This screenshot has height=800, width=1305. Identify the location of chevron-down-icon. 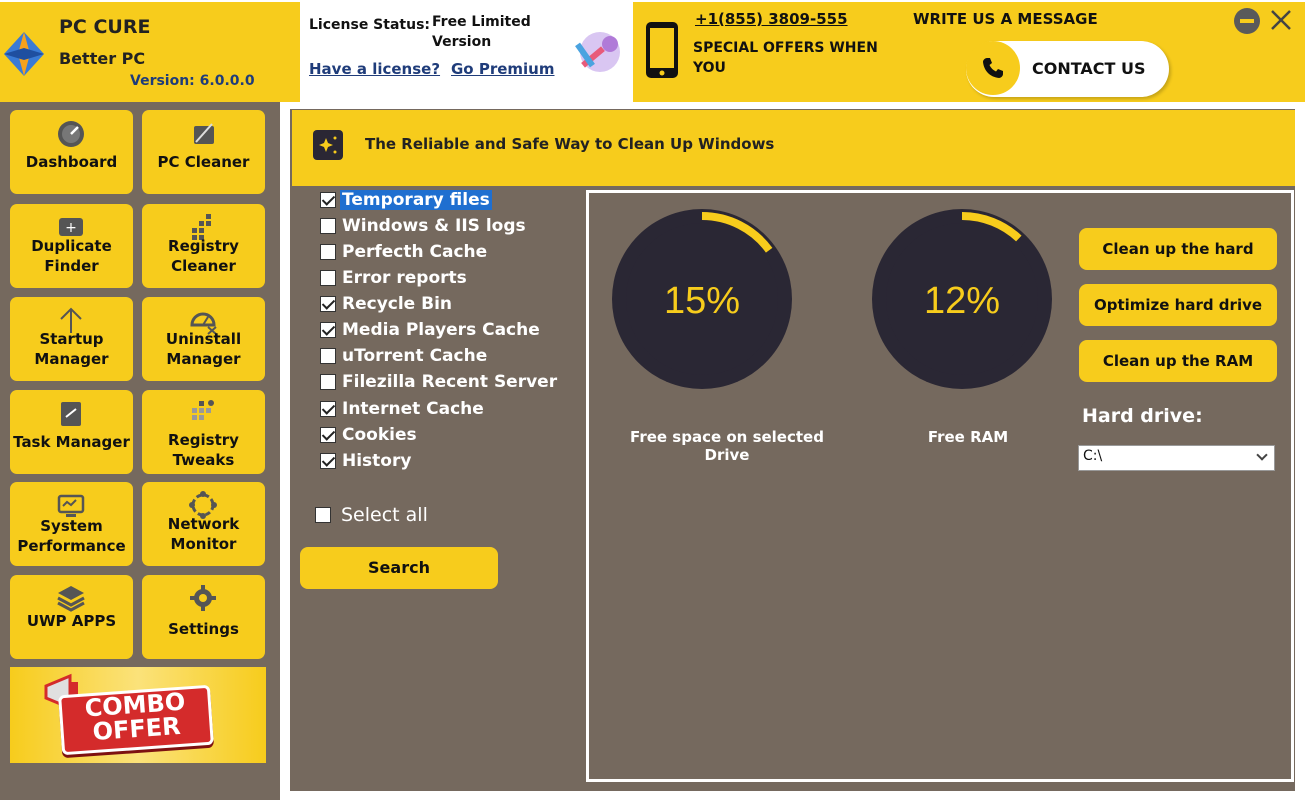
(1262, 455).